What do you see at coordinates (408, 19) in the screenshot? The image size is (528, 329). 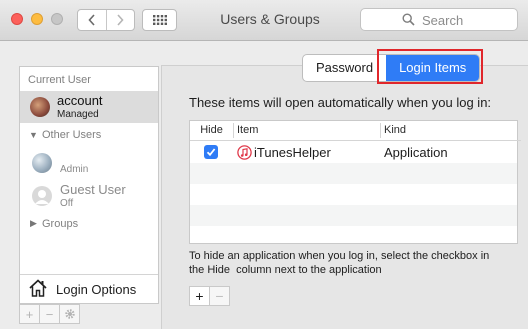 I see `search-icon` at bounding box center [408, 19].